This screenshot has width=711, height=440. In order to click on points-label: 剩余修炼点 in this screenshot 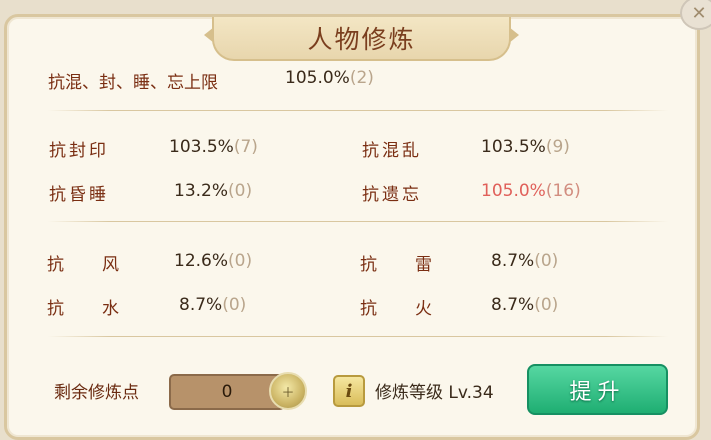, I will do `click(96, 393)`.